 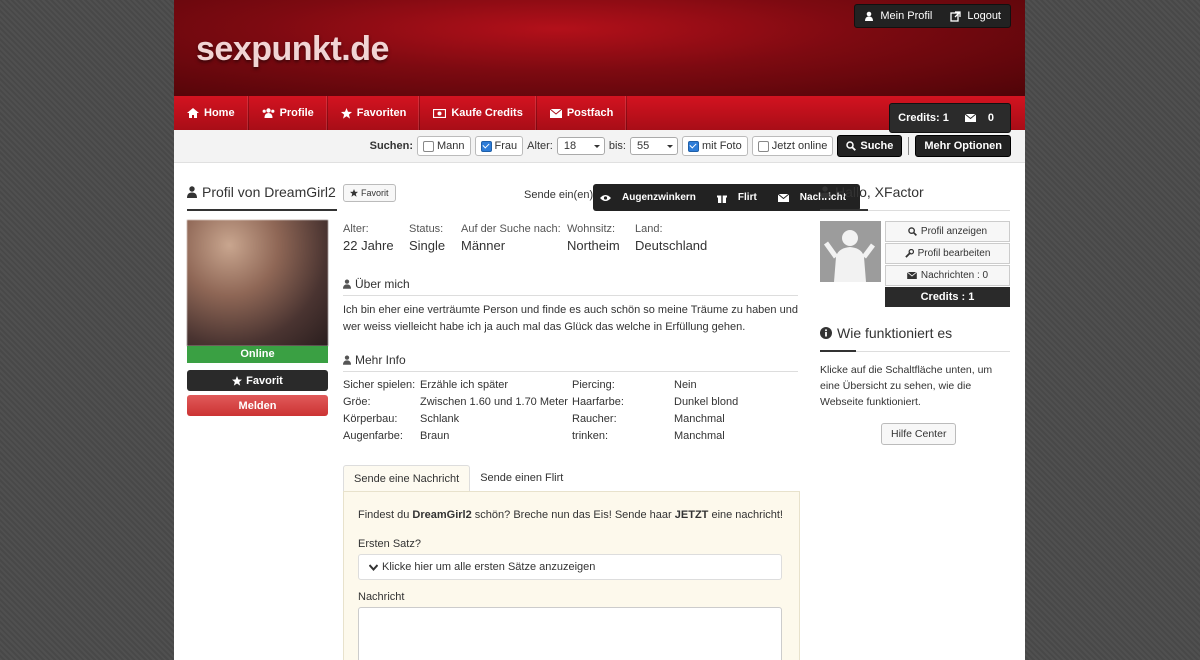 I want to click on nav-item-postfach: Postfach, so click(x=582, y=113).